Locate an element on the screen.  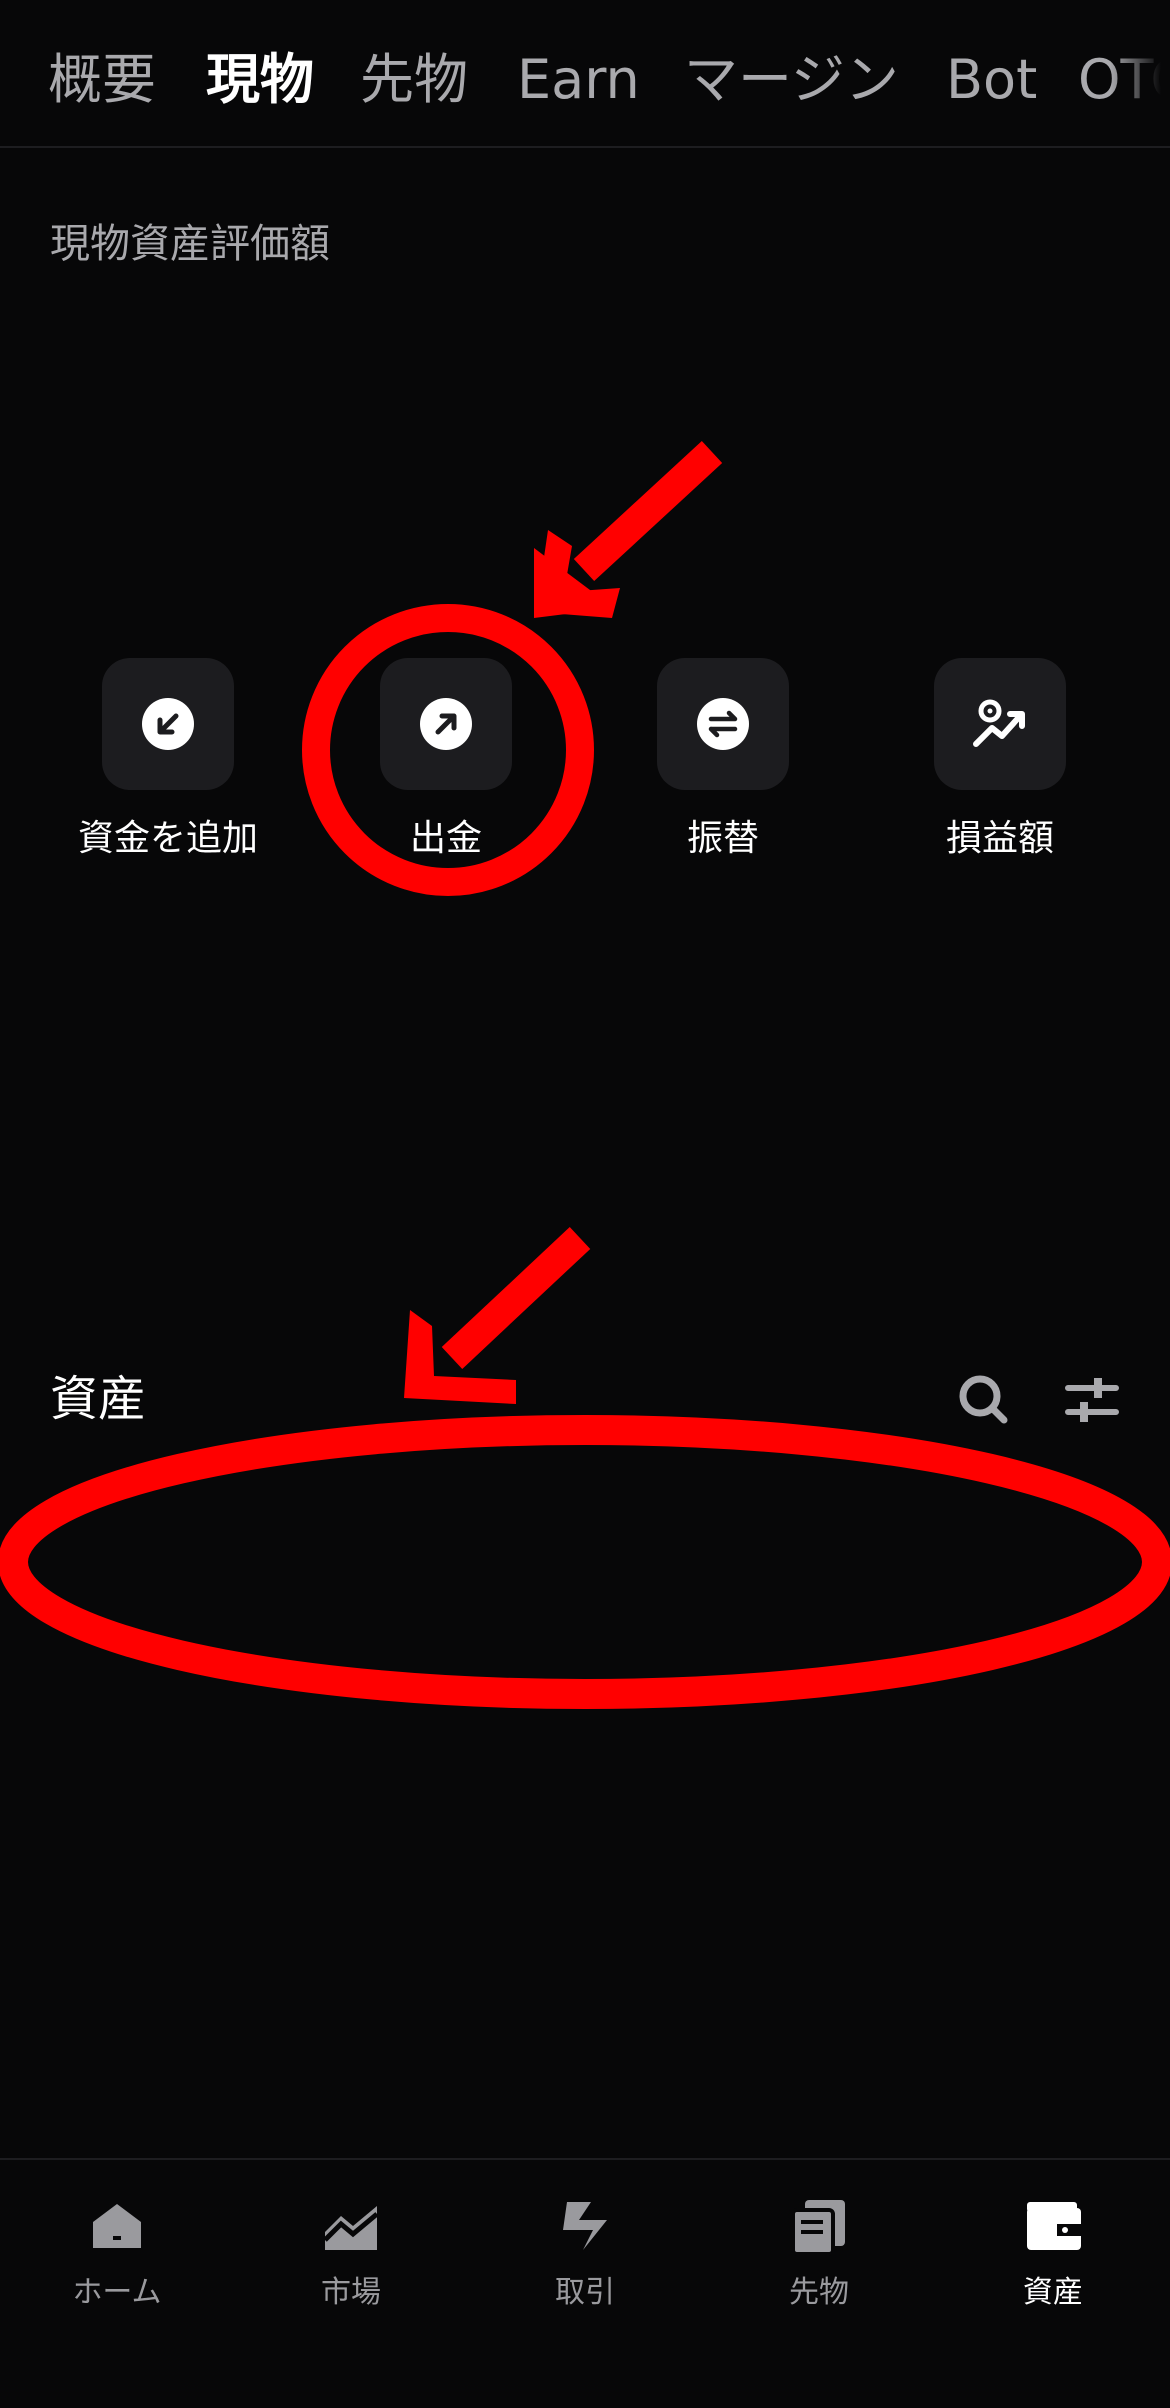
search-icon is located at coordinates (984, 1400).